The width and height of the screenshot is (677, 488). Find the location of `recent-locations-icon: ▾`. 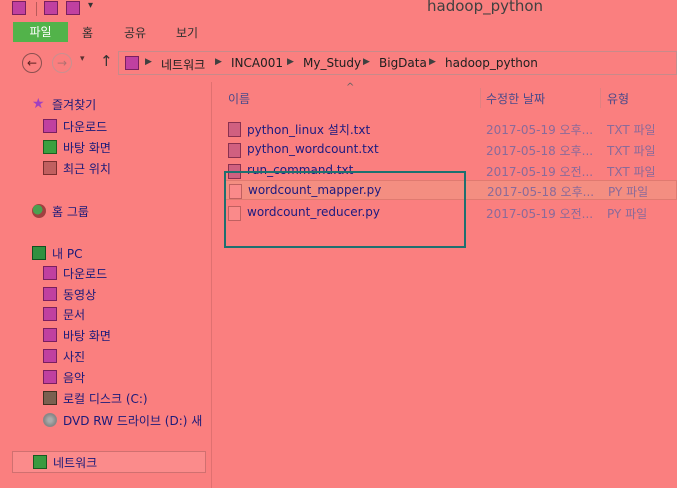

recent-locations-icon: ▾ is located at coordinates (82, 59).